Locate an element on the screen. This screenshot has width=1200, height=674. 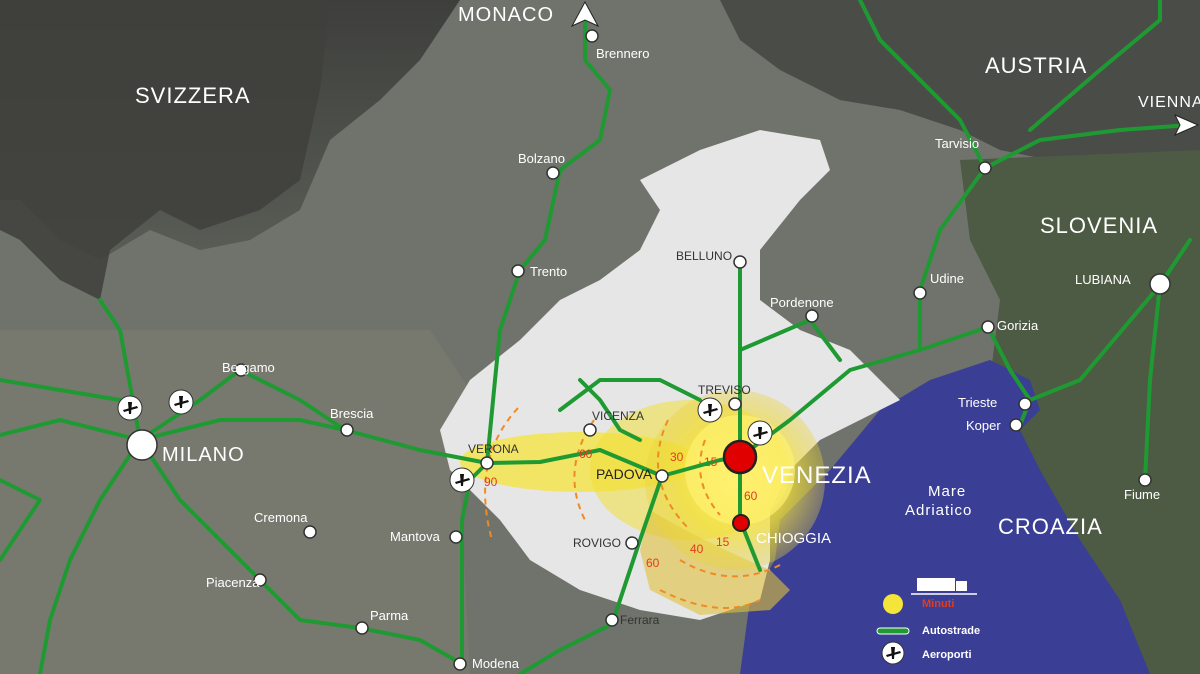
label-slovenia: SLOVENIA is located at coordinates (1099, 225).